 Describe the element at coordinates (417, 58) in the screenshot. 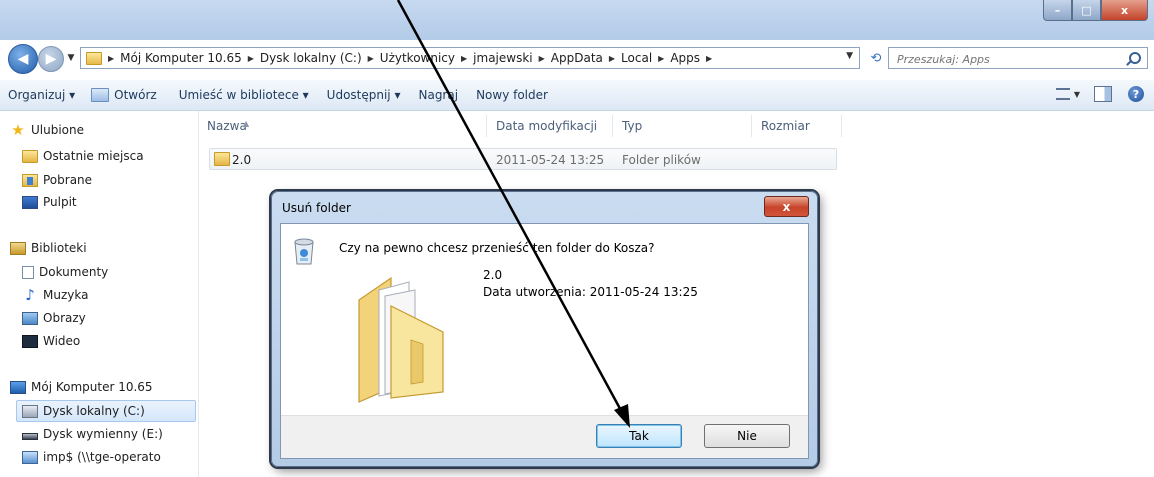

I see `breadcrumb-users: Użytkownicy` at that location.